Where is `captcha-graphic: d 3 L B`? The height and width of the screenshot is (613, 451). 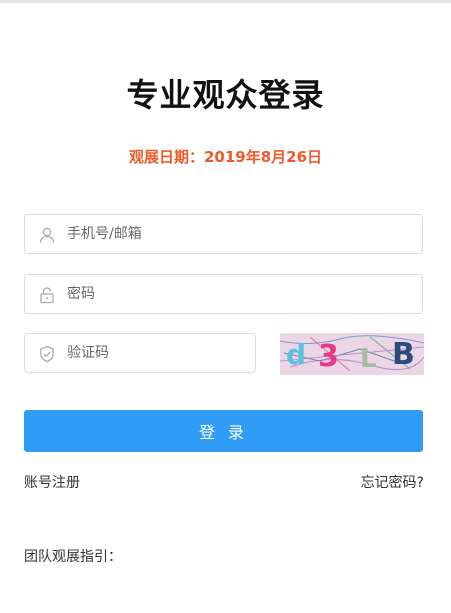
captcha-graphic: d 3 L B is located at coordinates (352, 354).